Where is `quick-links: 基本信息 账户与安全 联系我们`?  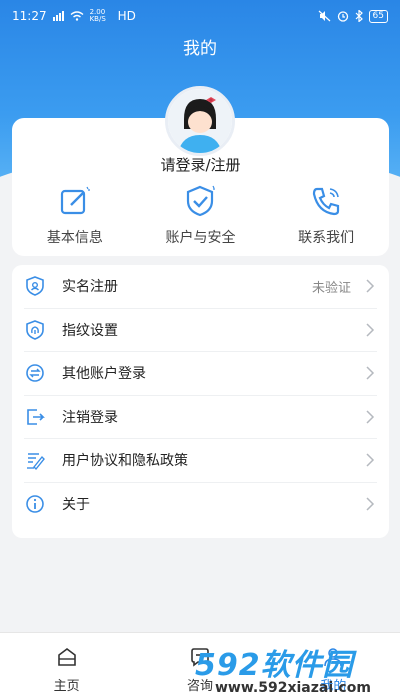 quick-links: 基本信息 账户与安全 联系我们 is located at coordinates (200, 218).